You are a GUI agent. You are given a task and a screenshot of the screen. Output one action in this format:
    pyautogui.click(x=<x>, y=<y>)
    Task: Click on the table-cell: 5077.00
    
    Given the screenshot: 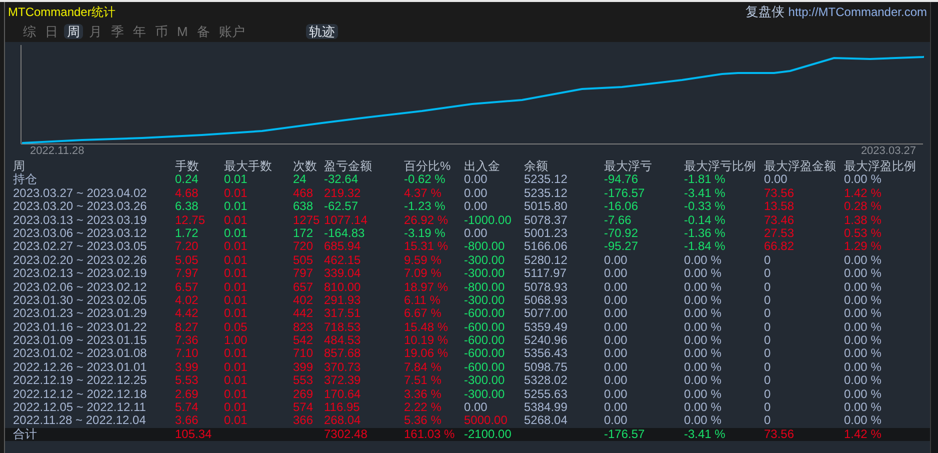 What is the action you would take?
    pyautogui.click(x=546, y=314)
    